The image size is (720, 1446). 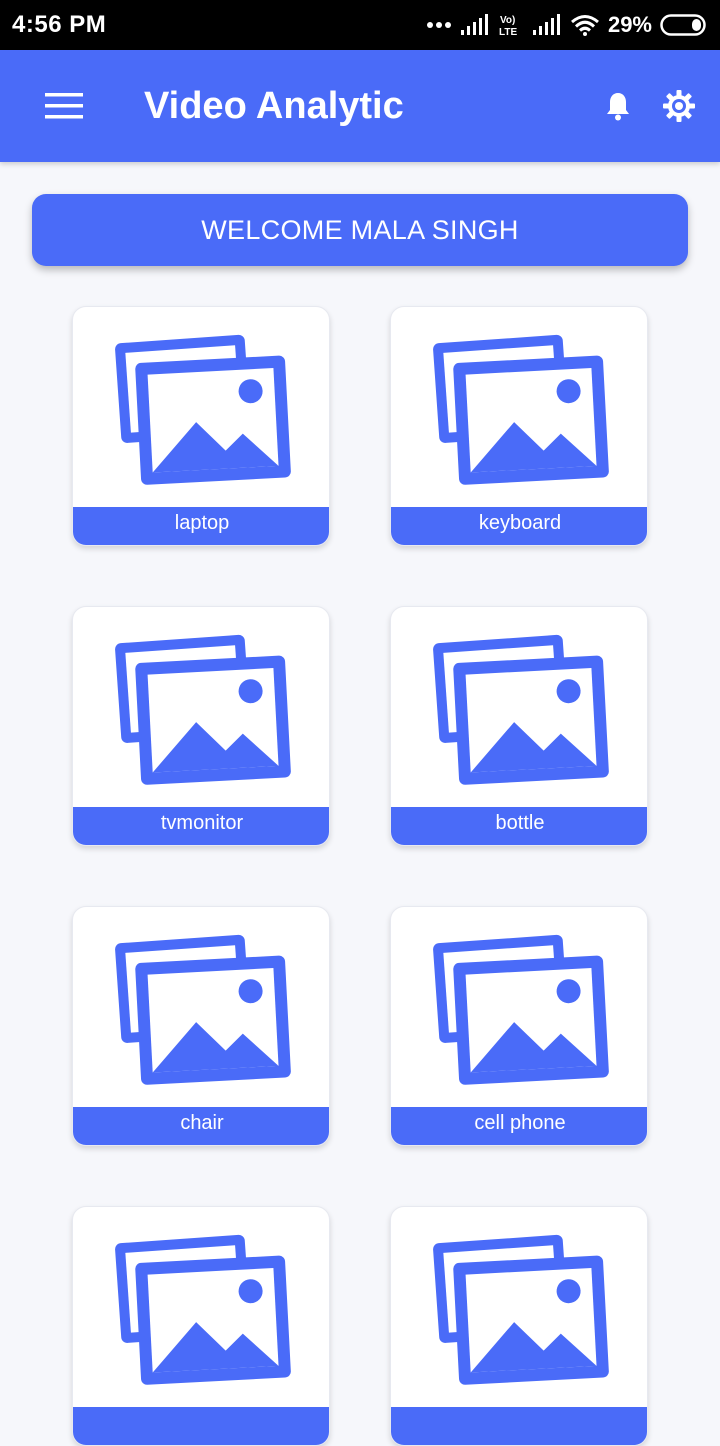 I want to click on category-card: laptop, so click(x=201, y=426).